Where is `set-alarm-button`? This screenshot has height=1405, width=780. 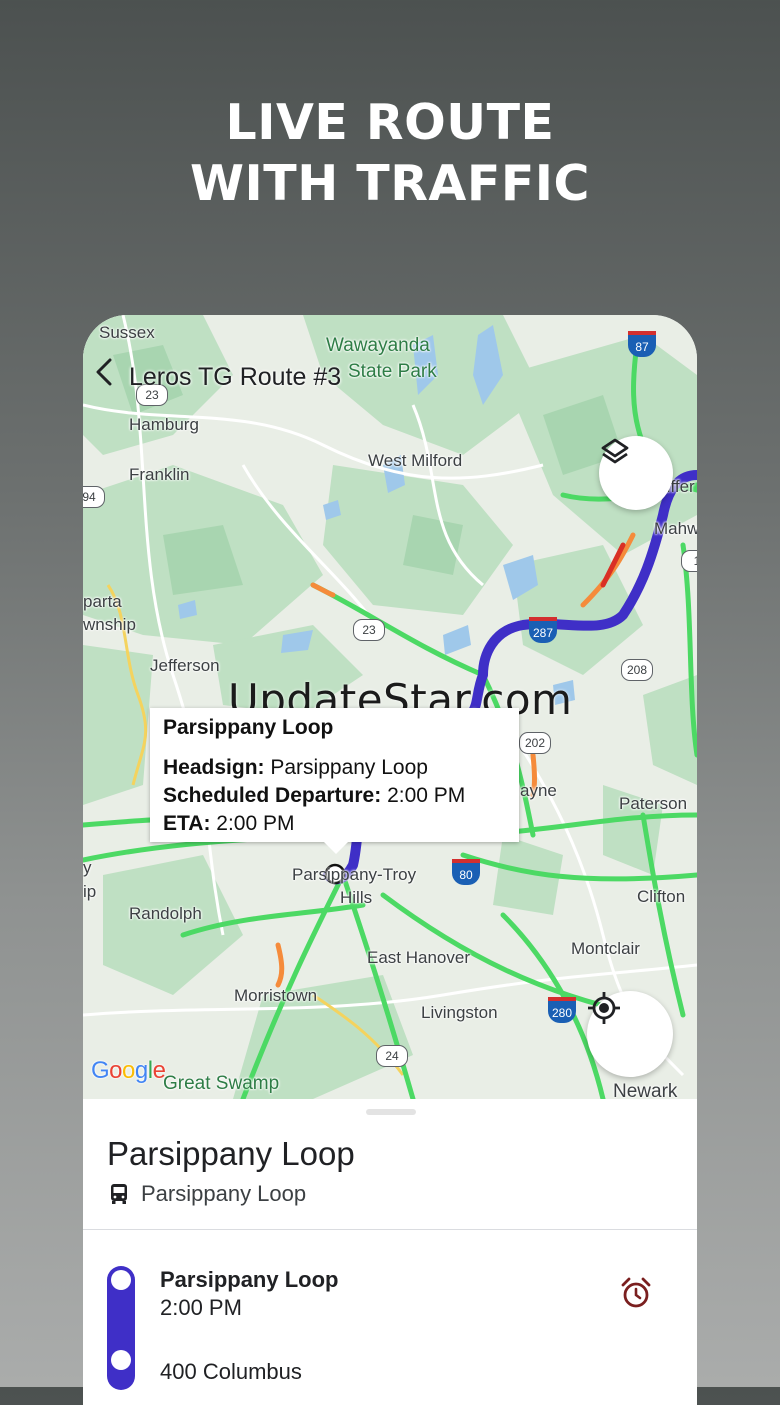 set-alarm-button is located at coordinates (636, 1295).